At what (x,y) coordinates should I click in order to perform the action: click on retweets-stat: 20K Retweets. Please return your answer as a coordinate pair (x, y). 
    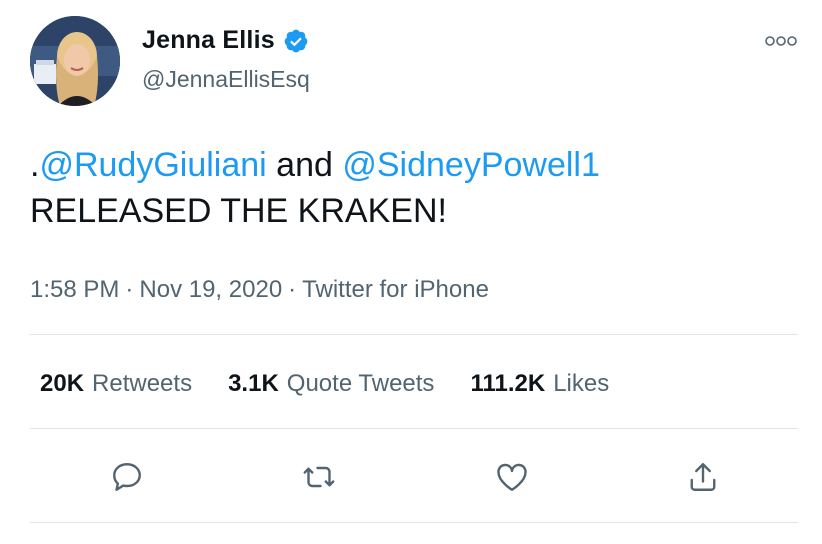
    Looking at the image, I should click on (116, 384).